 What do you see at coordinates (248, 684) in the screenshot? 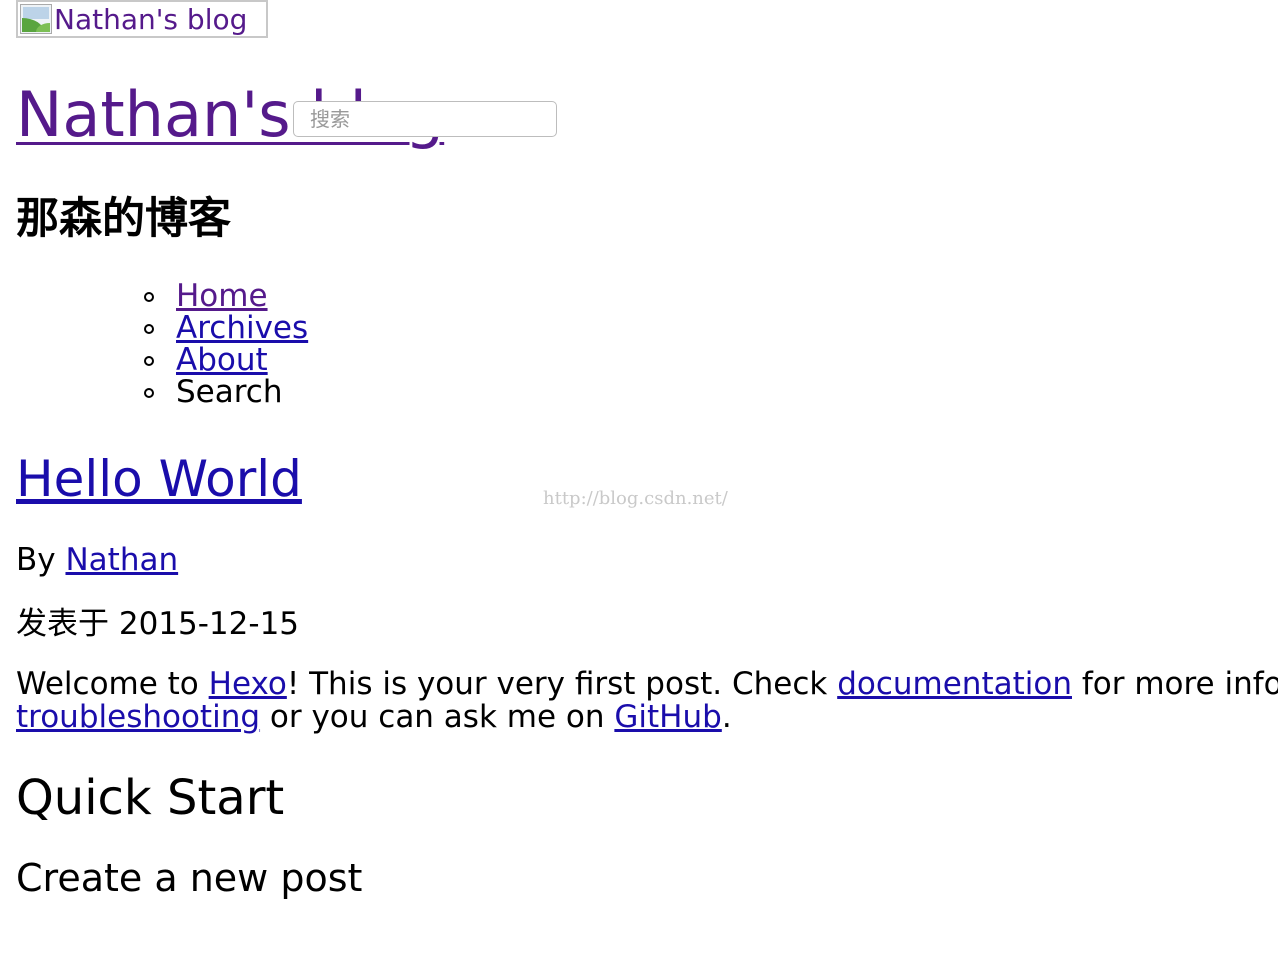
I see `hexo-link: Hexo` at bounding box center [248, 684].